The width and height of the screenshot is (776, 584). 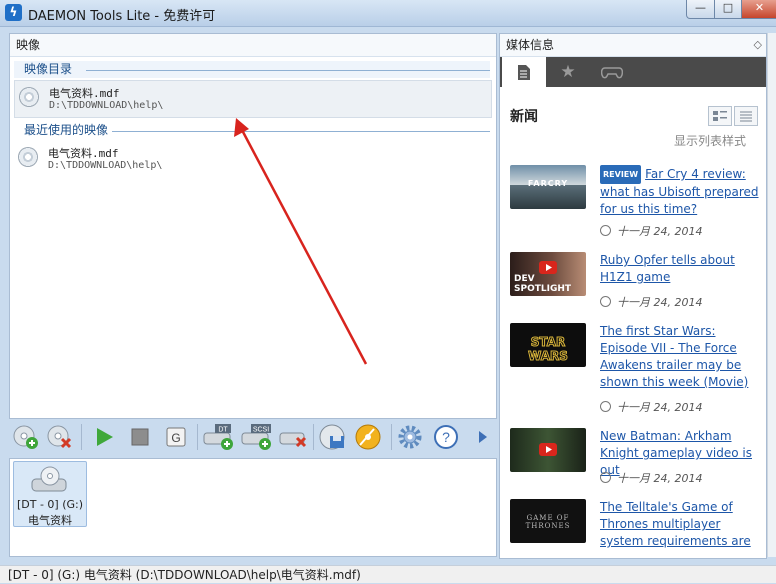 What do you see at coordinates (253, 45) in the screenshot?
I see `images-panel-header: 映像` at bounding box center [253, 45].